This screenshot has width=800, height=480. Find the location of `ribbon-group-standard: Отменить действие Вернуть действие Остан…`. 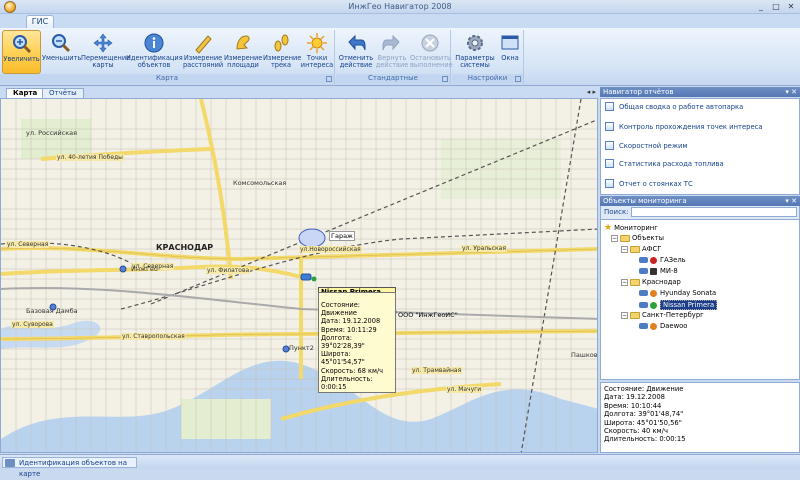

ribbon-group-standard: Отменить действие Вернуть действие Остан… is located at coordinates (394, 57).